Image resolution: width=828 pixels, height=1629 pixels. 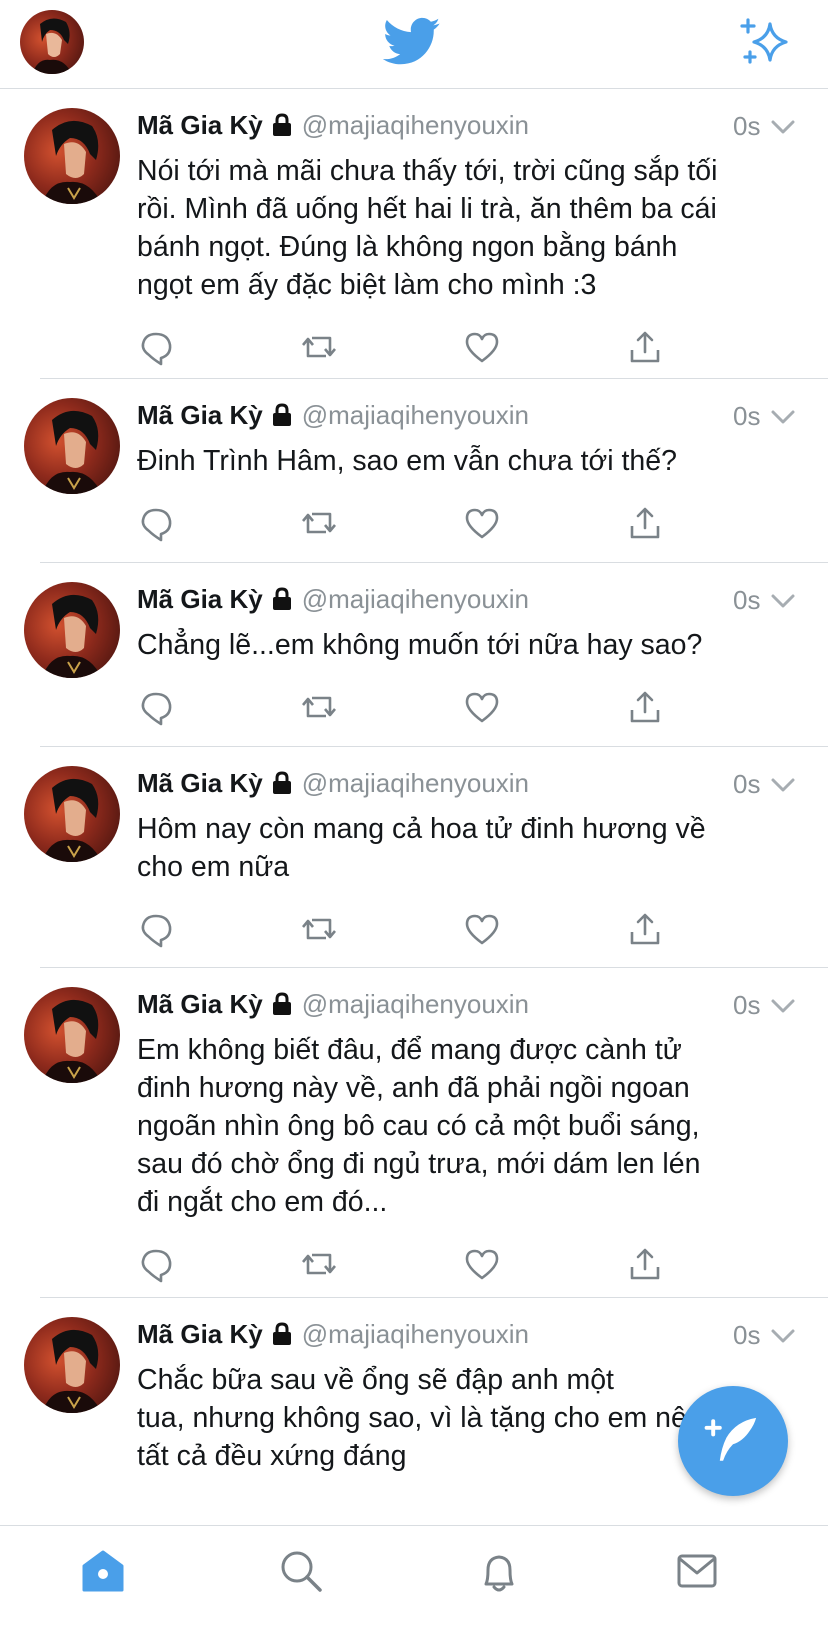 I want to click on tweet-text: Đinh Trình Hâm, sao em vẫn chưa tới thế?, so click(x=467, y=461).